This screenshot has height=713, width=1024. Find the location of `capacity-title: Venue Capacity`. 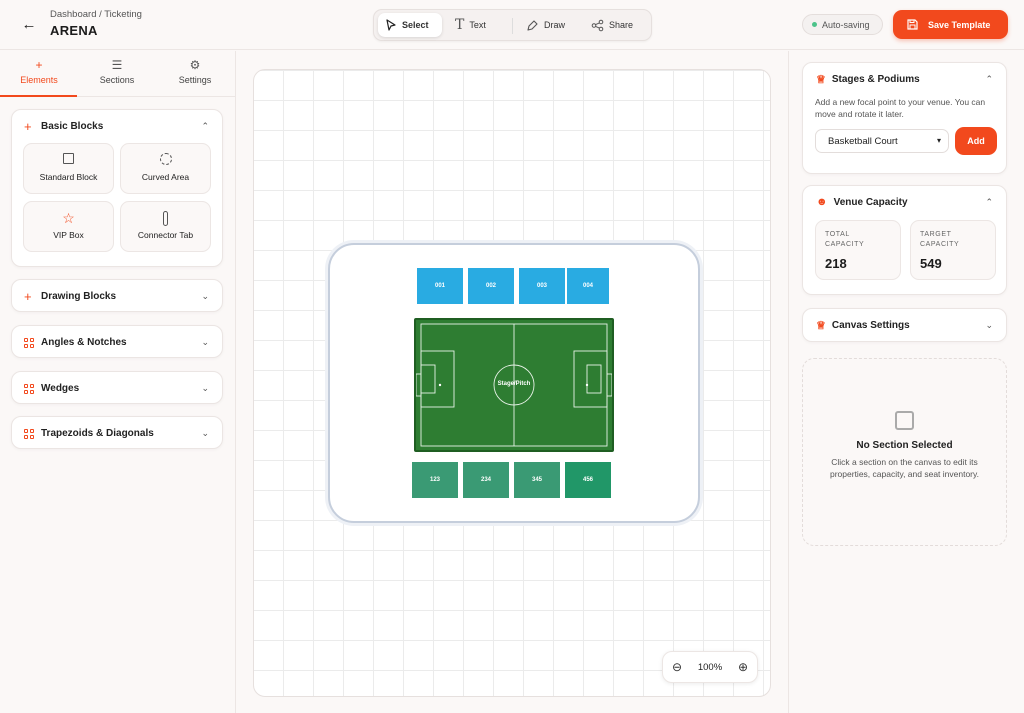

capacity-title: Venue Capacity is located at coordinates (870, 202).